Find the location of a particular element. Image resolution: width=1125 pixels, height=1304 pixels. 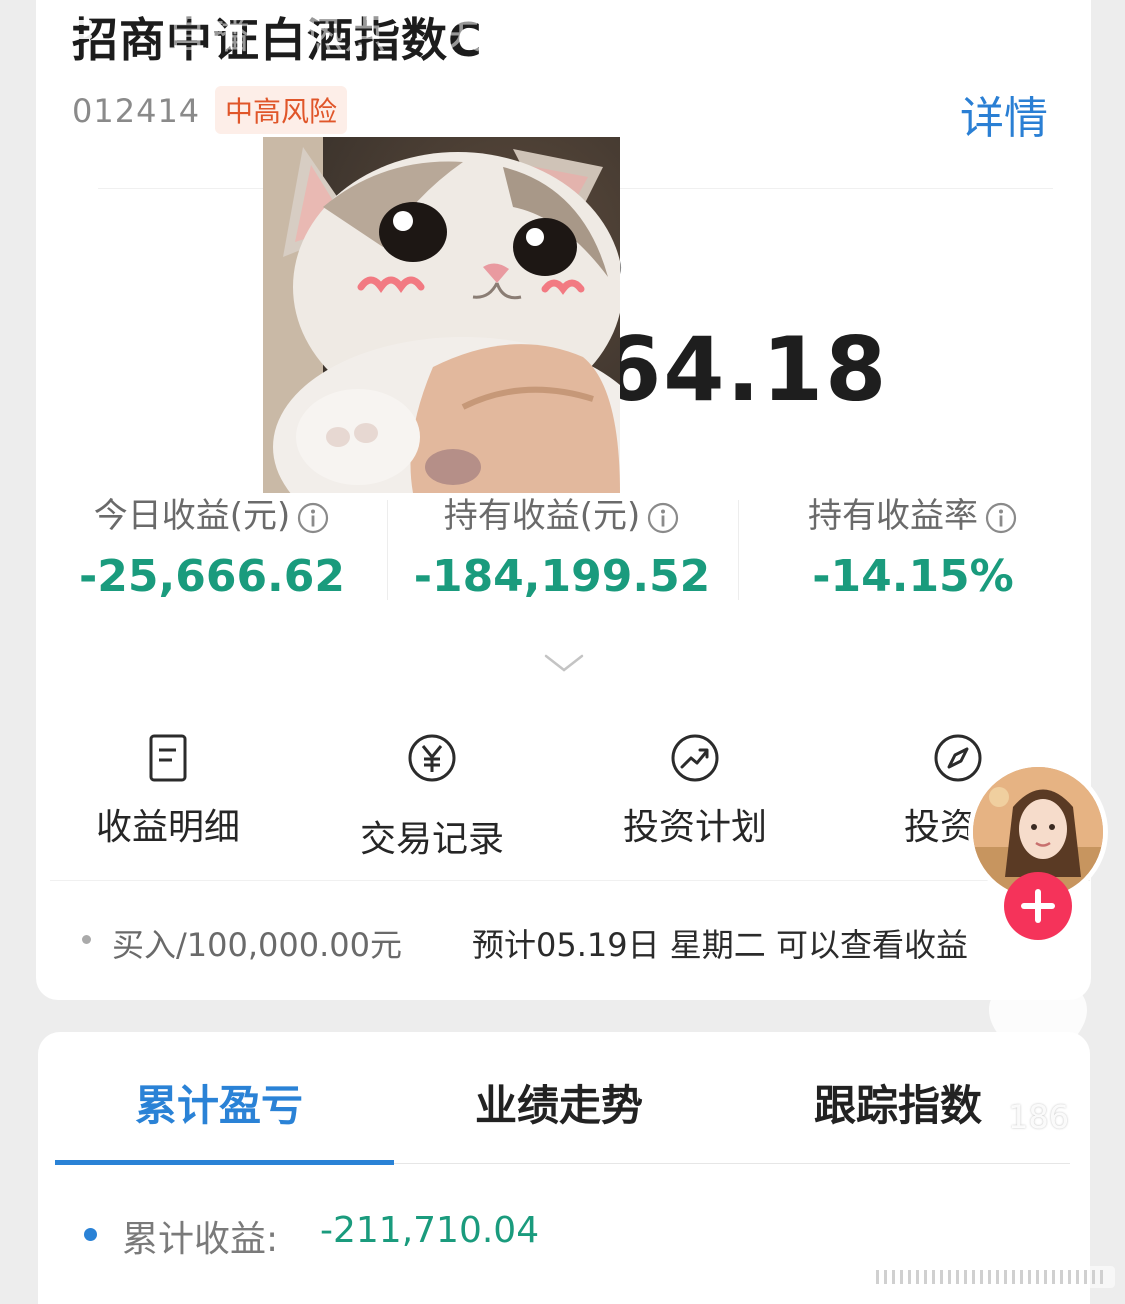

video-progress-segments is located at coordinates (992, 1277).